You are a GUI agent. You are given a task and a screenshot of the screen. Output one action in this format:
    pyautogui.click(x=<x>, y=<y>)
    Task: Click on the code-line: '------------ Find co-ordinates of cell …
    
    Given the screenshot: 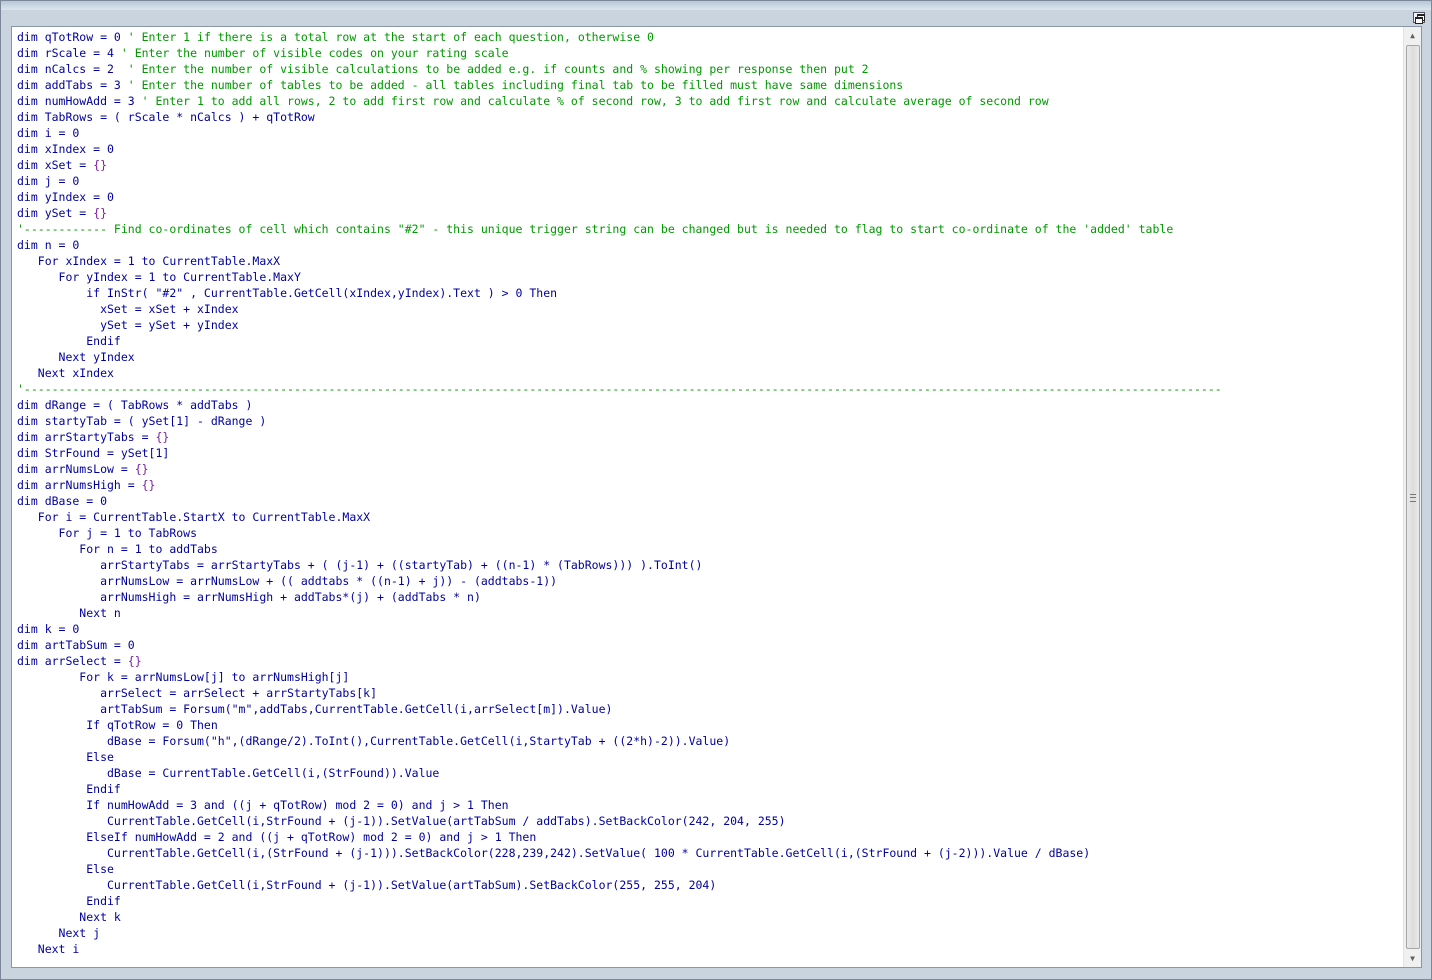 What is the action you would take?
    pyautogui.click(x=709, y=229)
    